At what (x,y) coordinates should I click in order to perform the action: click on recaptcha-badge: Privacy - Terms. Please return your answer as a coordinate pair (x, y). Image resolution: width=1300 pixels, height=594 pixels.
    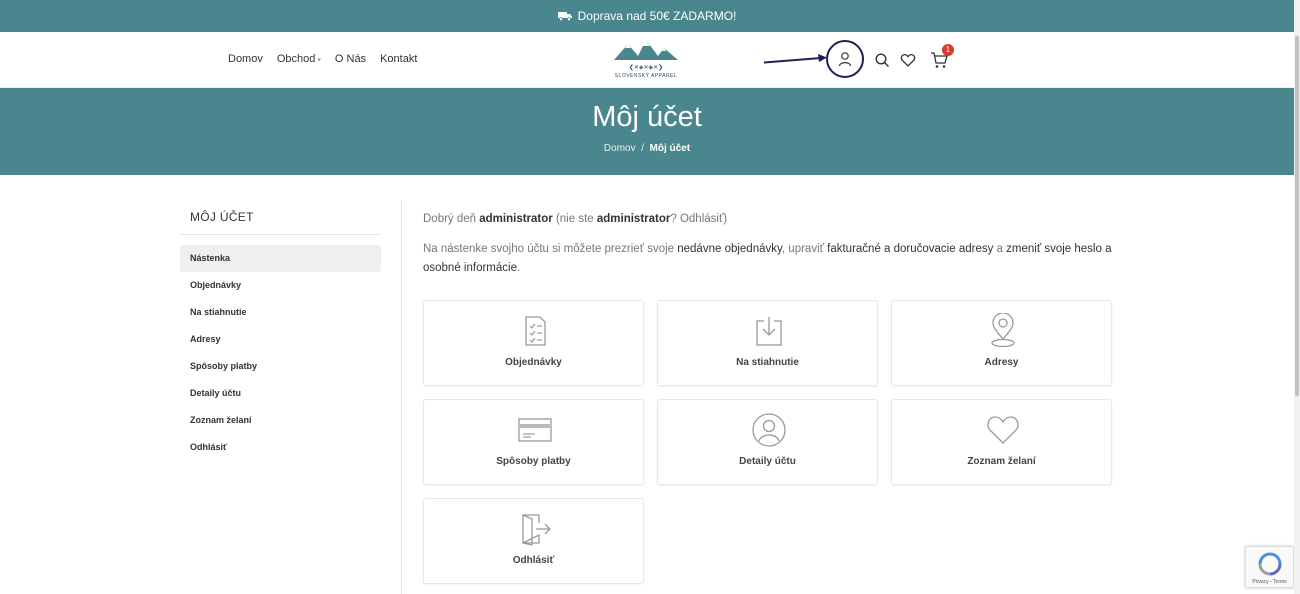
    Looking at the image, I should click on (1269, 567).